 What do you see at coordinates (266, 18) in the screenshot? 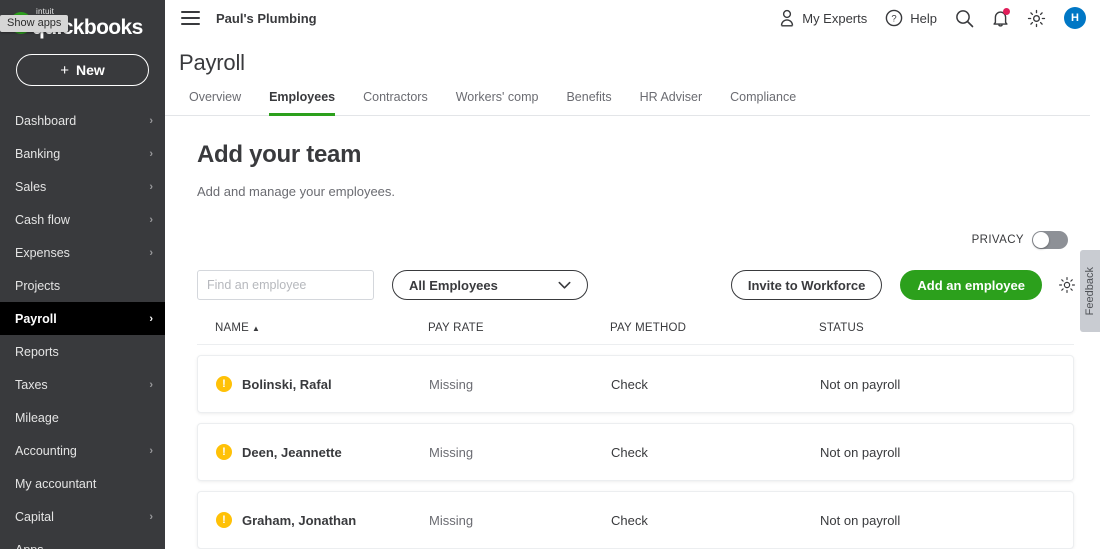
I see `company-name: Paul's Plumbing` at bounding box center [266, 18].